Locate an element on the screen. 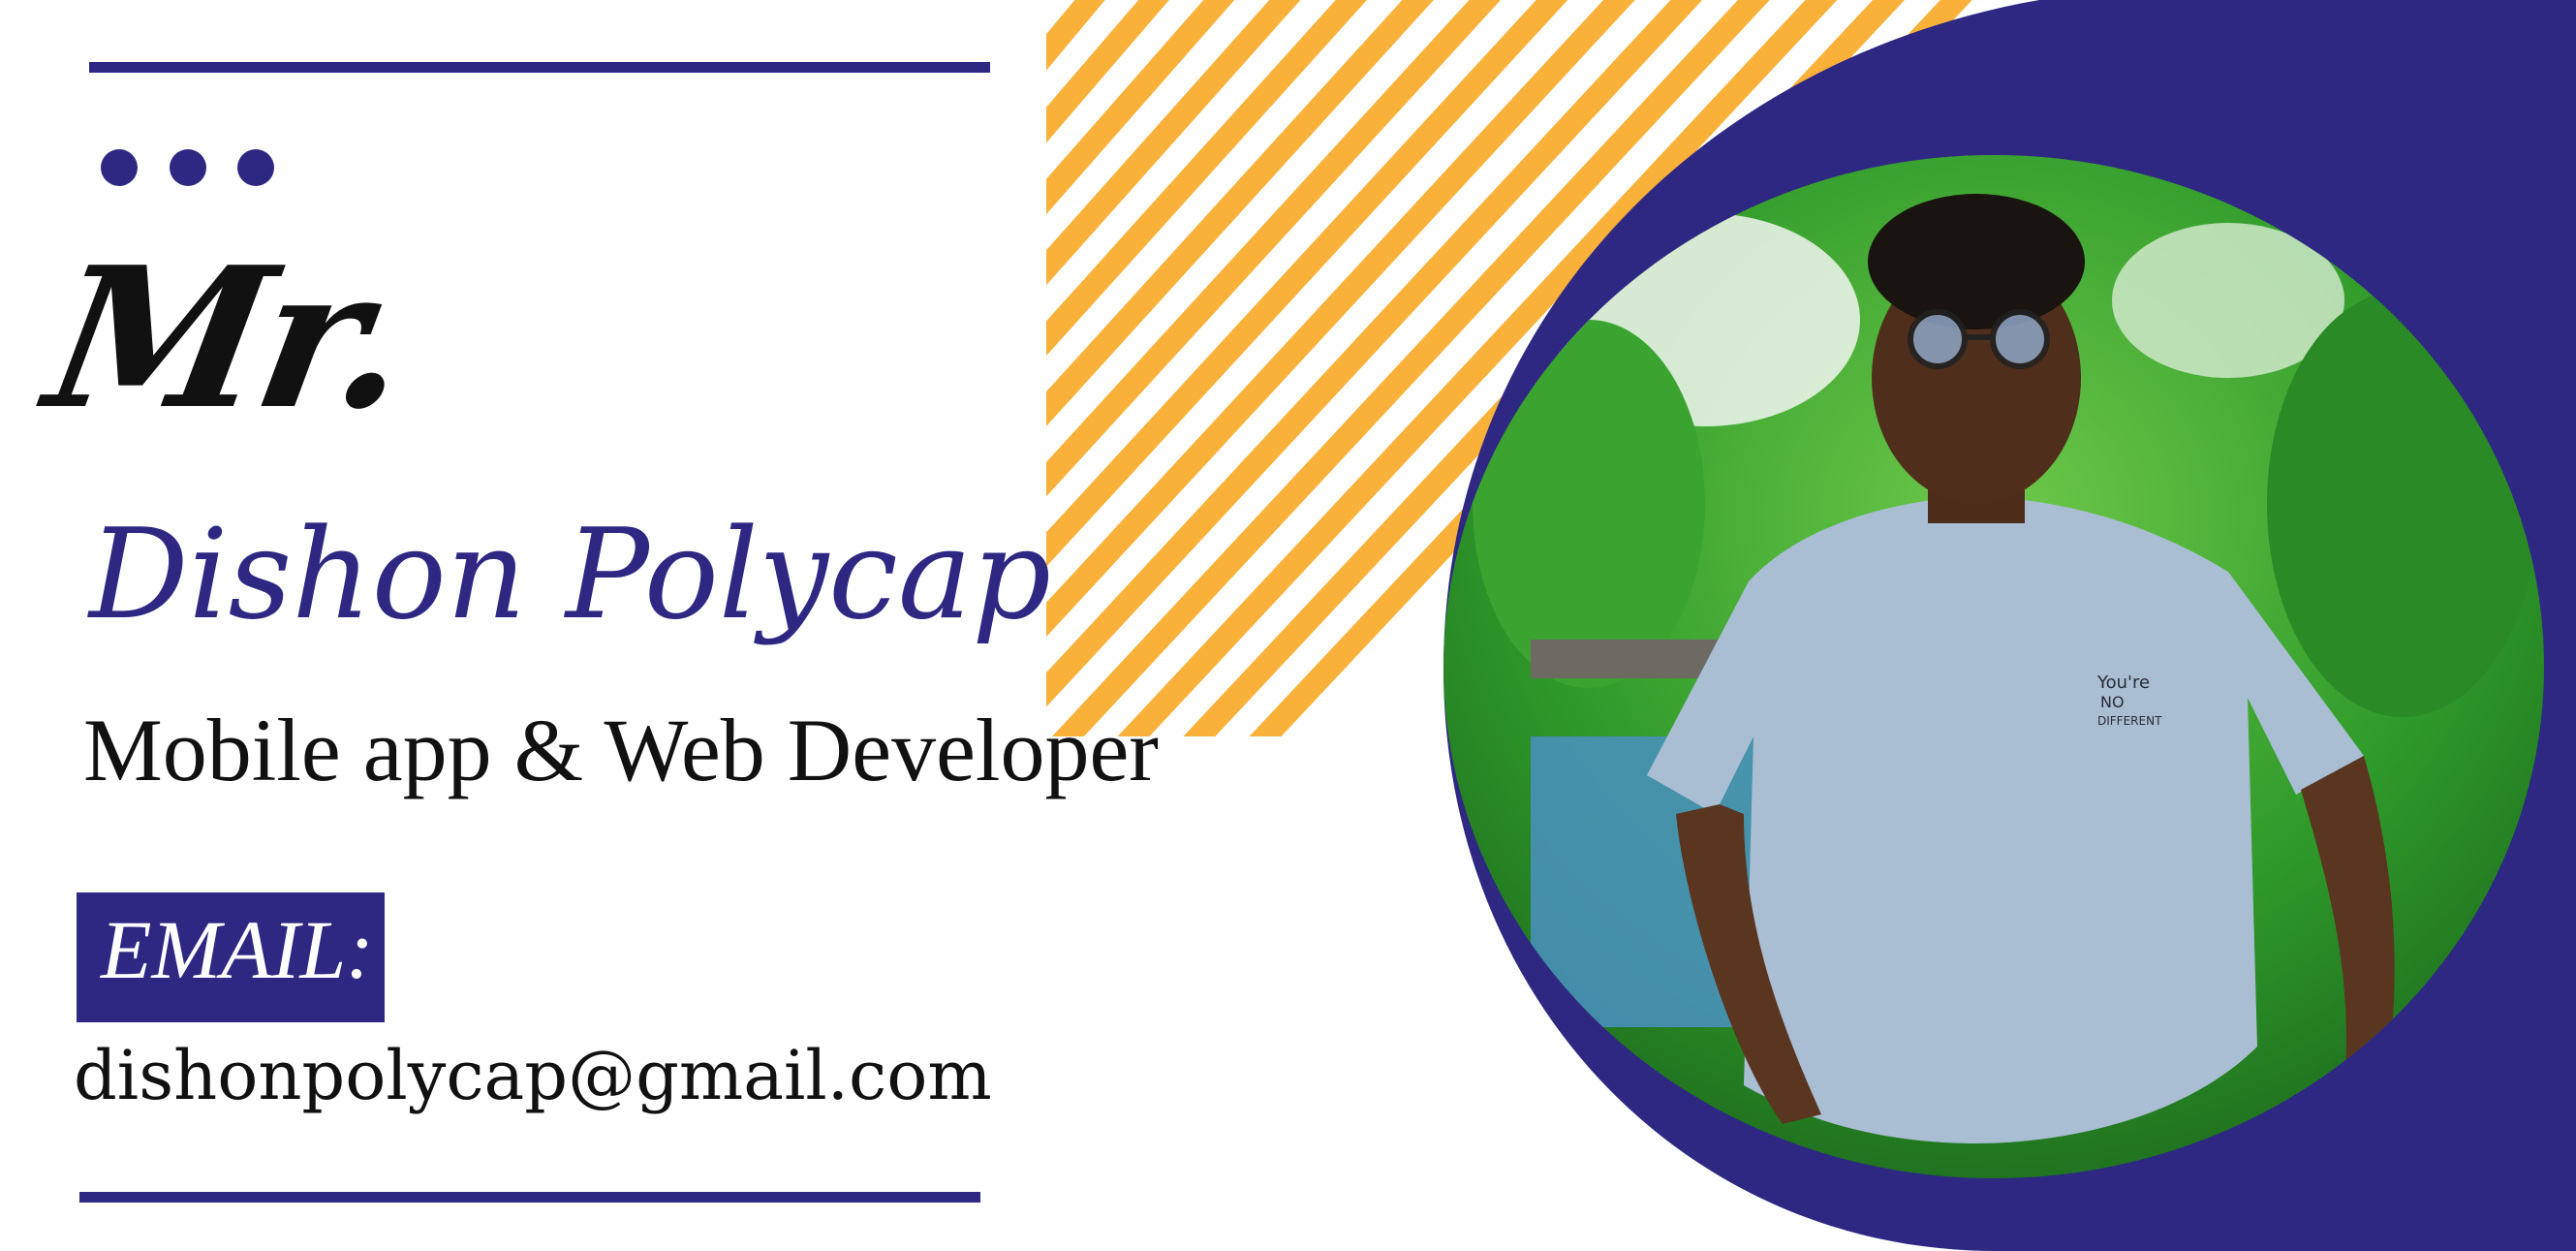 Image resolution: width=2576 pixels, height=1251 pixels. person-name: Dishon Polycap is located at coordinates (570, 575).